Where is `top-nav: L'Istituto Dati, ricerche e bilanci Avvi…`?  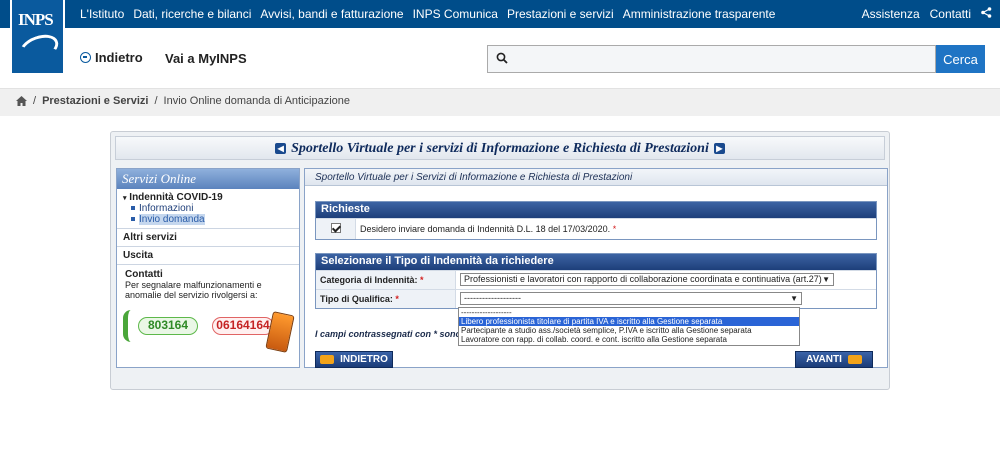
top-nav: L'Istituto Dati, ricerche e bilanci Avvi… is located at coordinates (432, 14).